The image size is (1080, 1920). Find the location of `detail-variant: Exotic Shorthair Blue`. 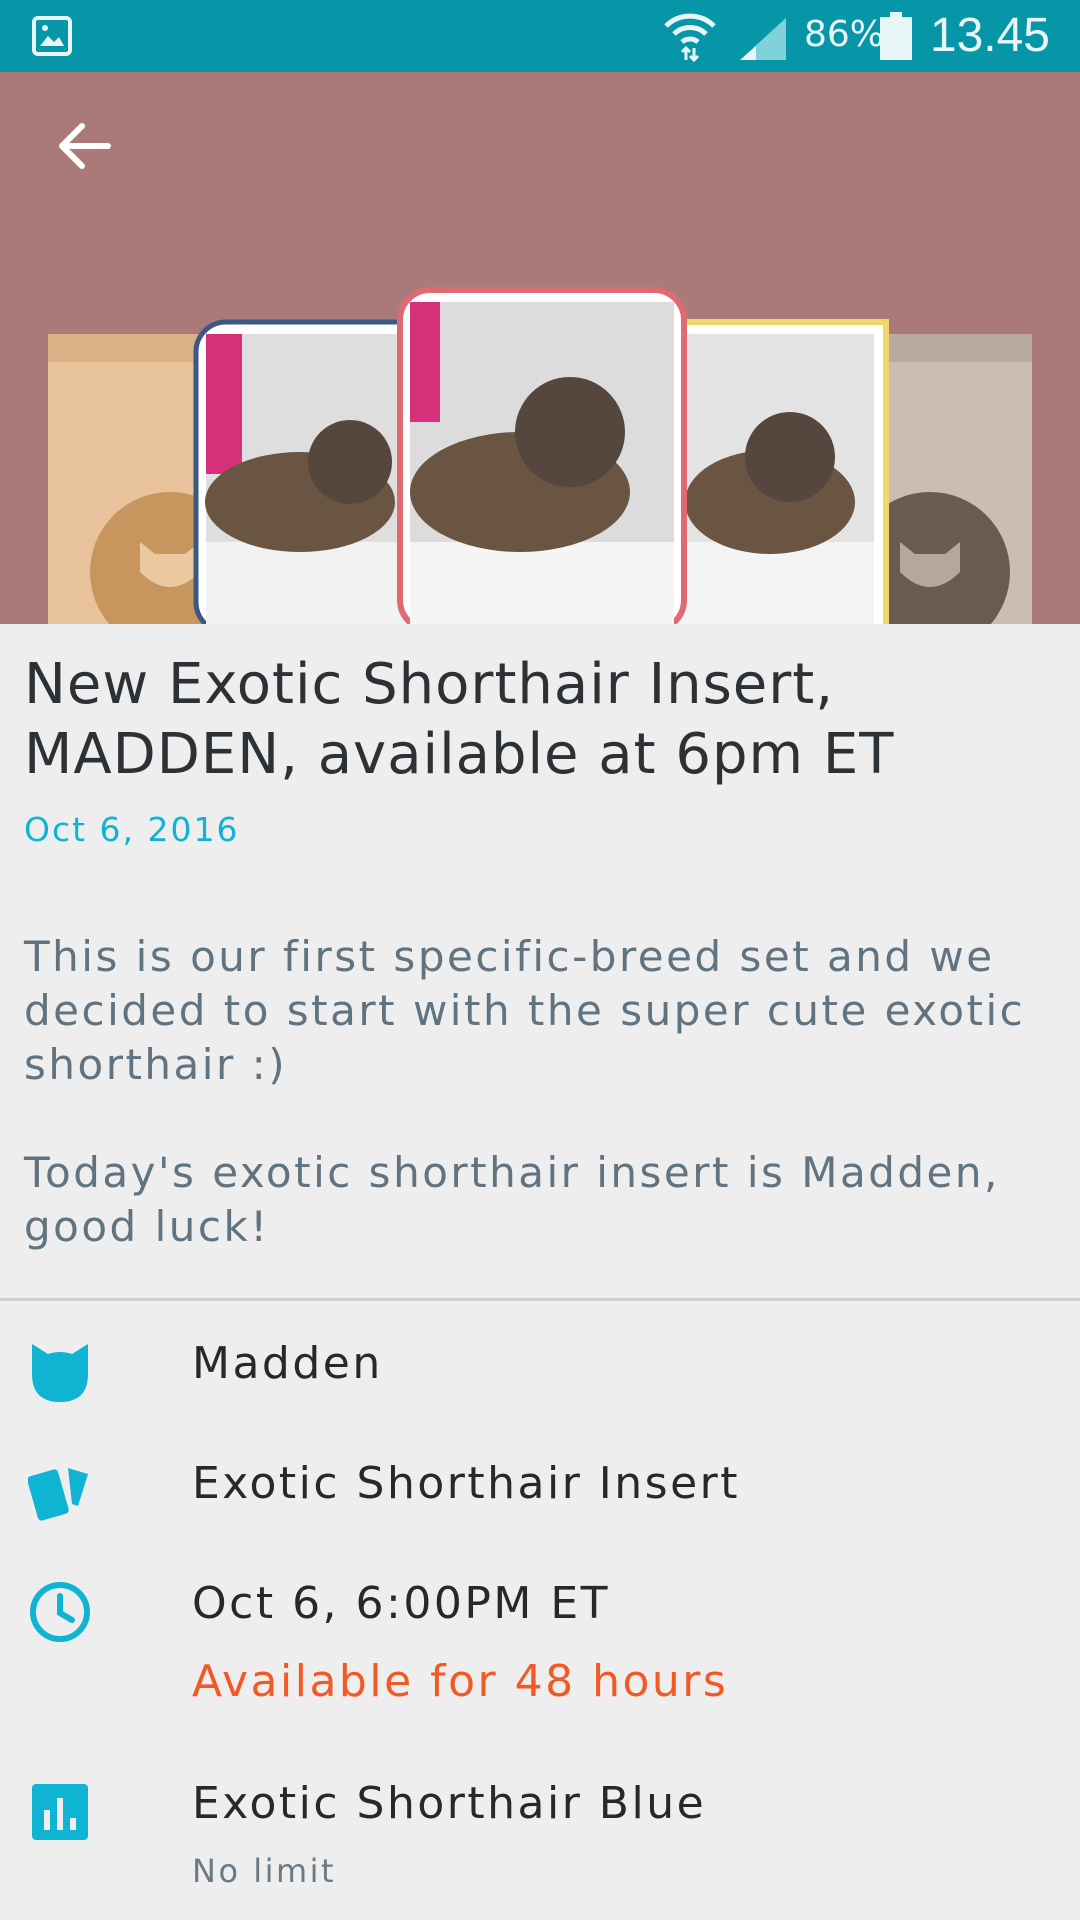

detail-variant: Exotic Shorthair Blue is located at coordinates (449, 1803).